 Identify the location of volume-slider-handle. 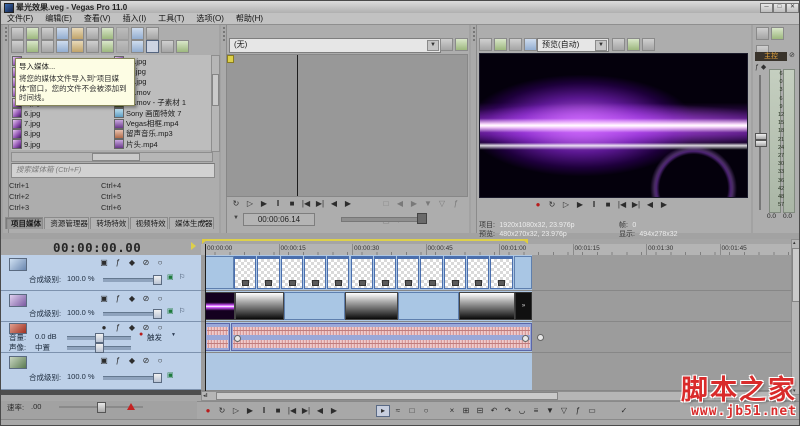
(99, 338).